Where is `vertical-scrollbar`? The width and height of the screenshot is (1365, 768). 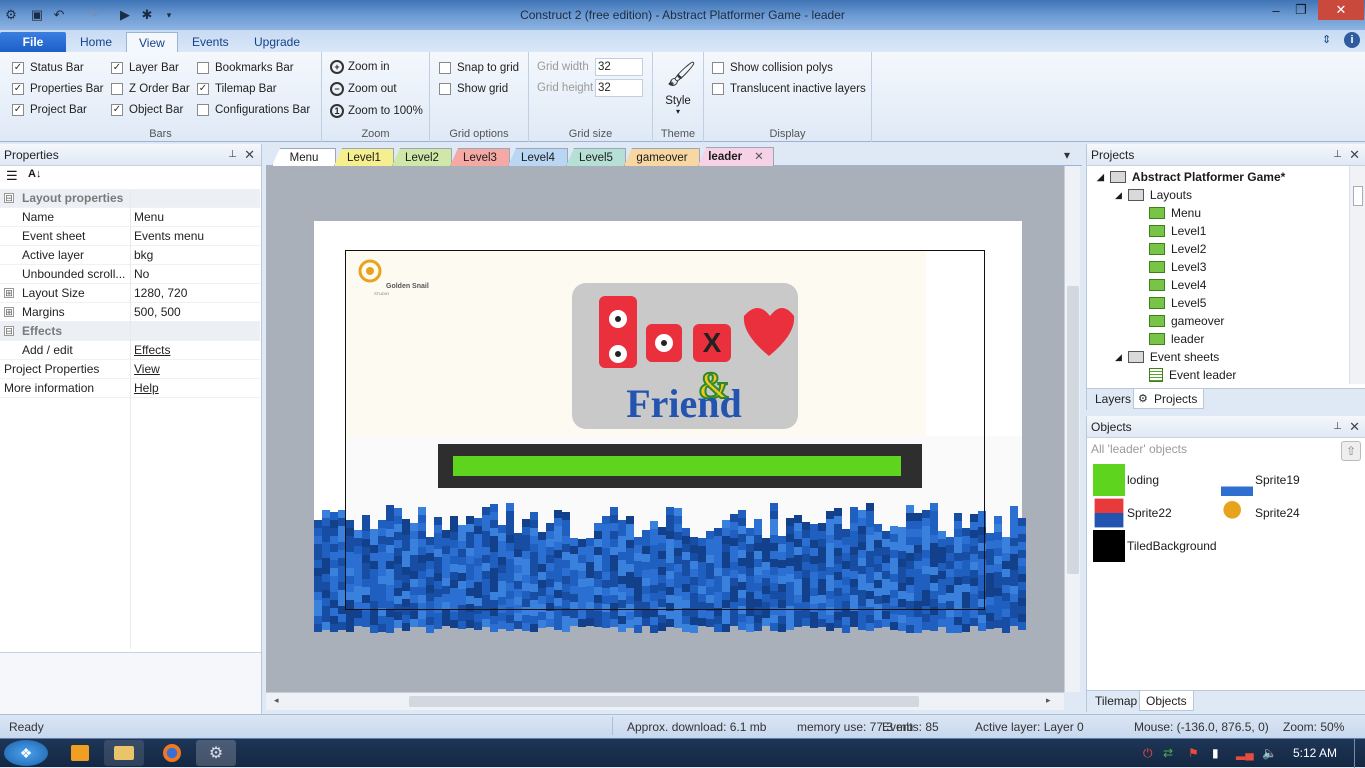
vertical-scrollbar is located at coordinates (1072, 429).